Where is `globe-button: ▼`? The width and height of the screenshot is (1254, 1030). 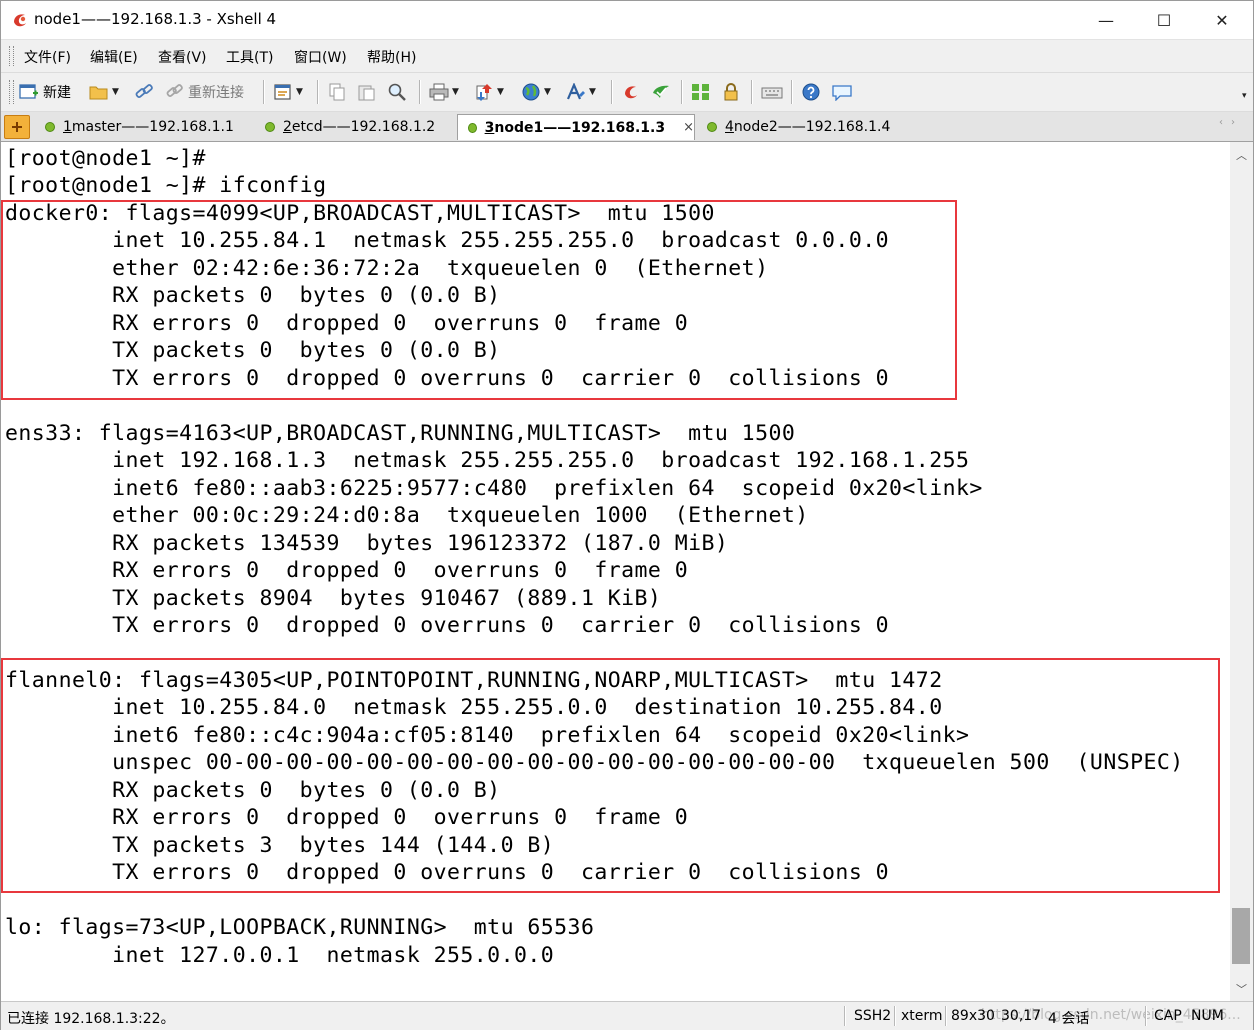 globe-button: ▼ is located at coordinates (536, 92).